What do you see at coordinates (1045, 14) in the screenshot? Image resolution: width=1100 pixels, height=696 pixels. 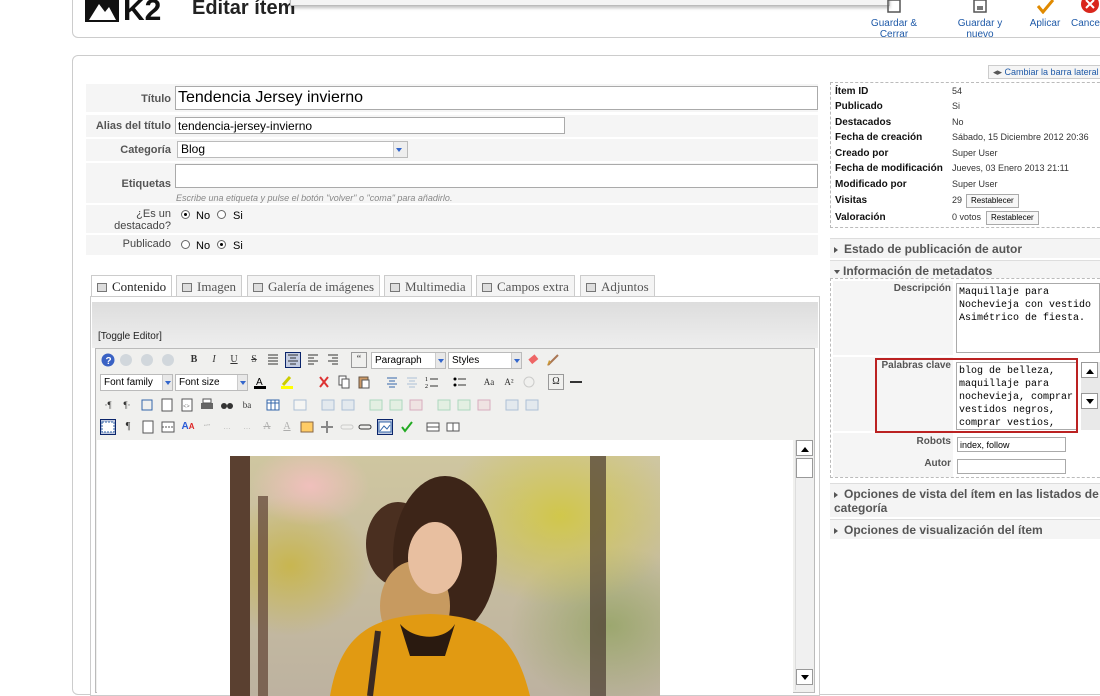 I see `apply-button: Aplicar` at bounding box center [1045, 14].